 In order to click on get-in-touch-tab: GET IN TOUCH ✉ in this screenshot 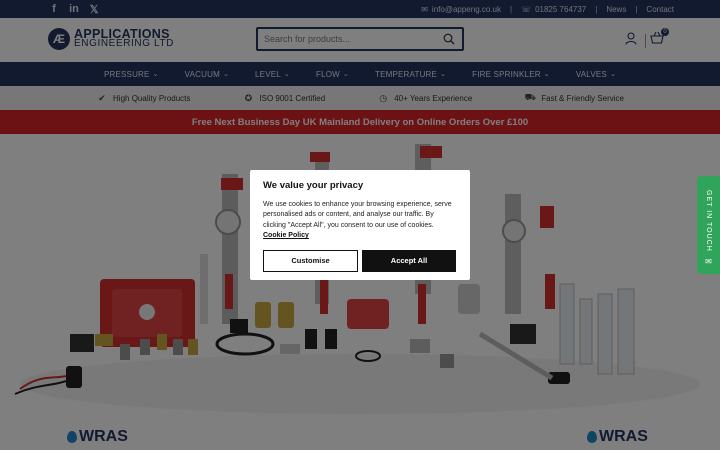, I will do `click(708, 225)`.